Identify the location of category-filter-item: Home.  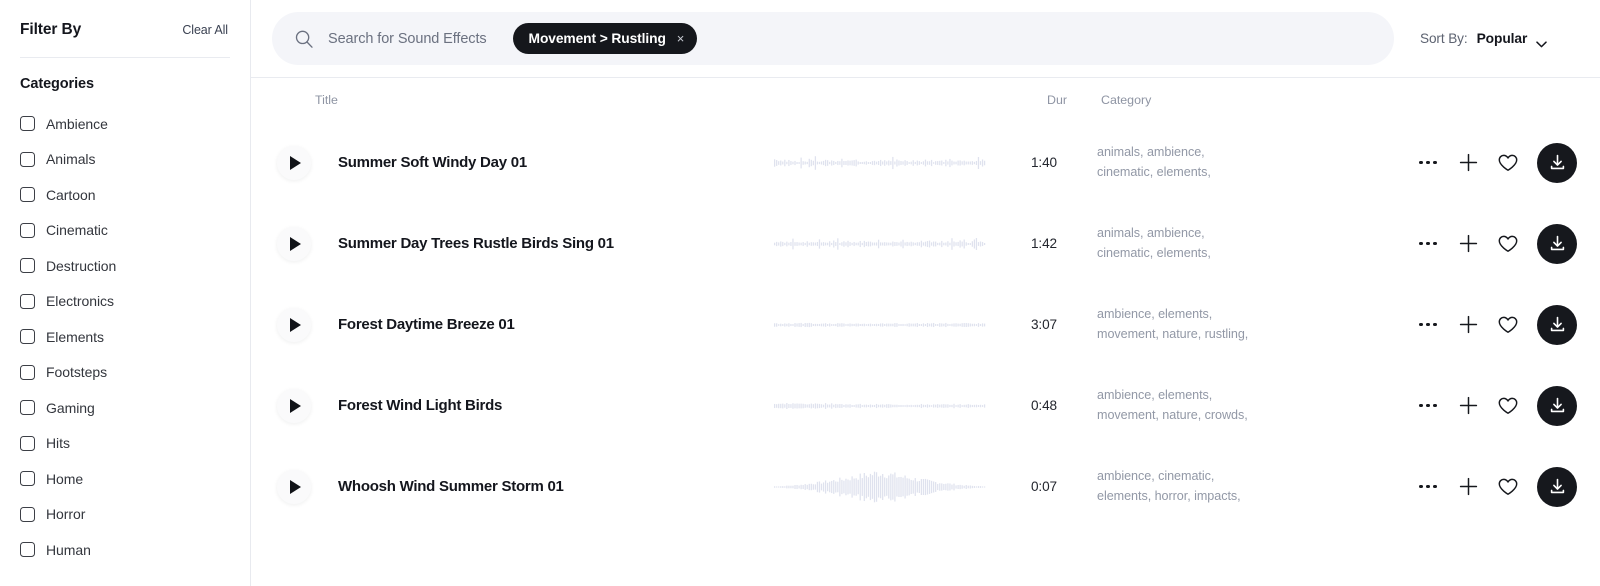
(135, 479).